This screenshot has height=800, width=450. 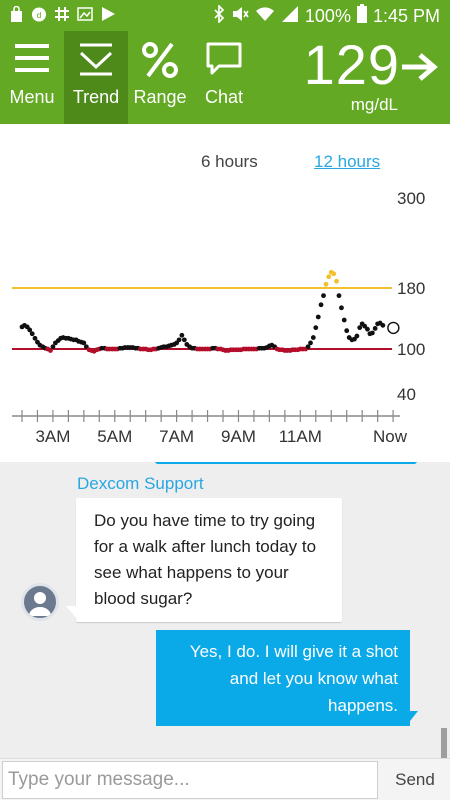 I want to click on app-header: Menu Trend Range Chat 129 mg/dL, so click(x=225, y=77).